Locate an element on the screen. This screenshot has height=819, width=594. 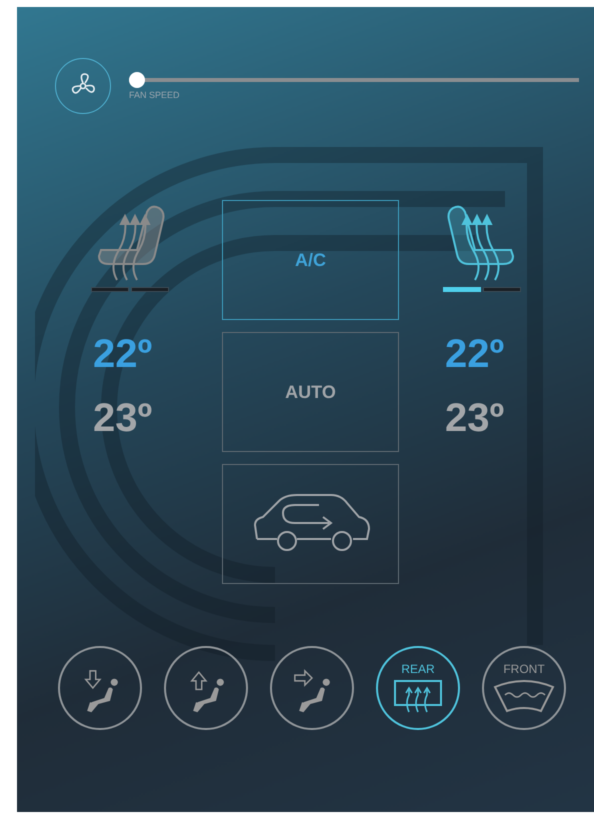
fan-button is located at coordinates (83, 86).